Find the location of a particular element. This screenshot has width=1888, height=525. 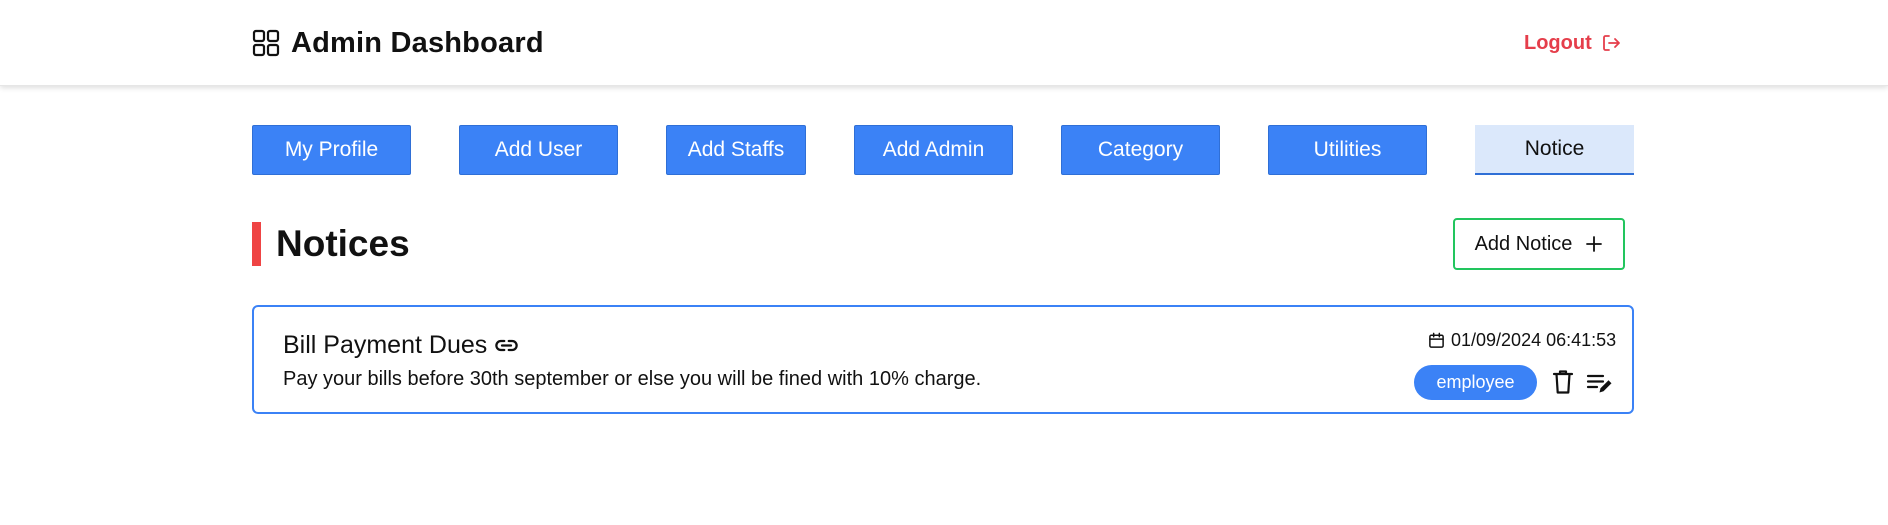

notice-date-text: 01/09/2024 06:41:53 is located at coordinates (1534, 339).